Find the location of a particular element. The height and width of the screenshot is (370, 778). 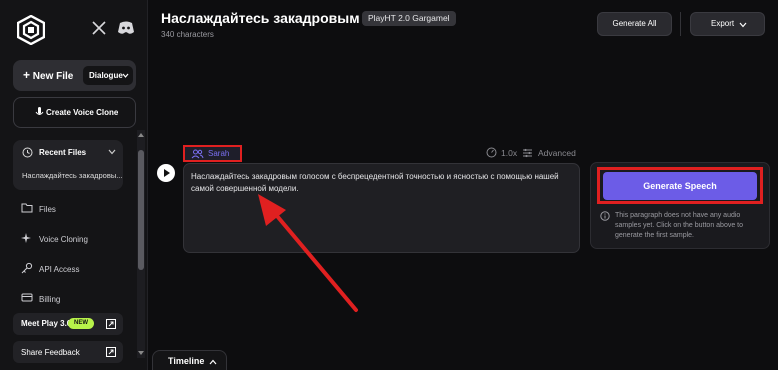

speaker-name: Sarah is located at coordinates (219, 153).